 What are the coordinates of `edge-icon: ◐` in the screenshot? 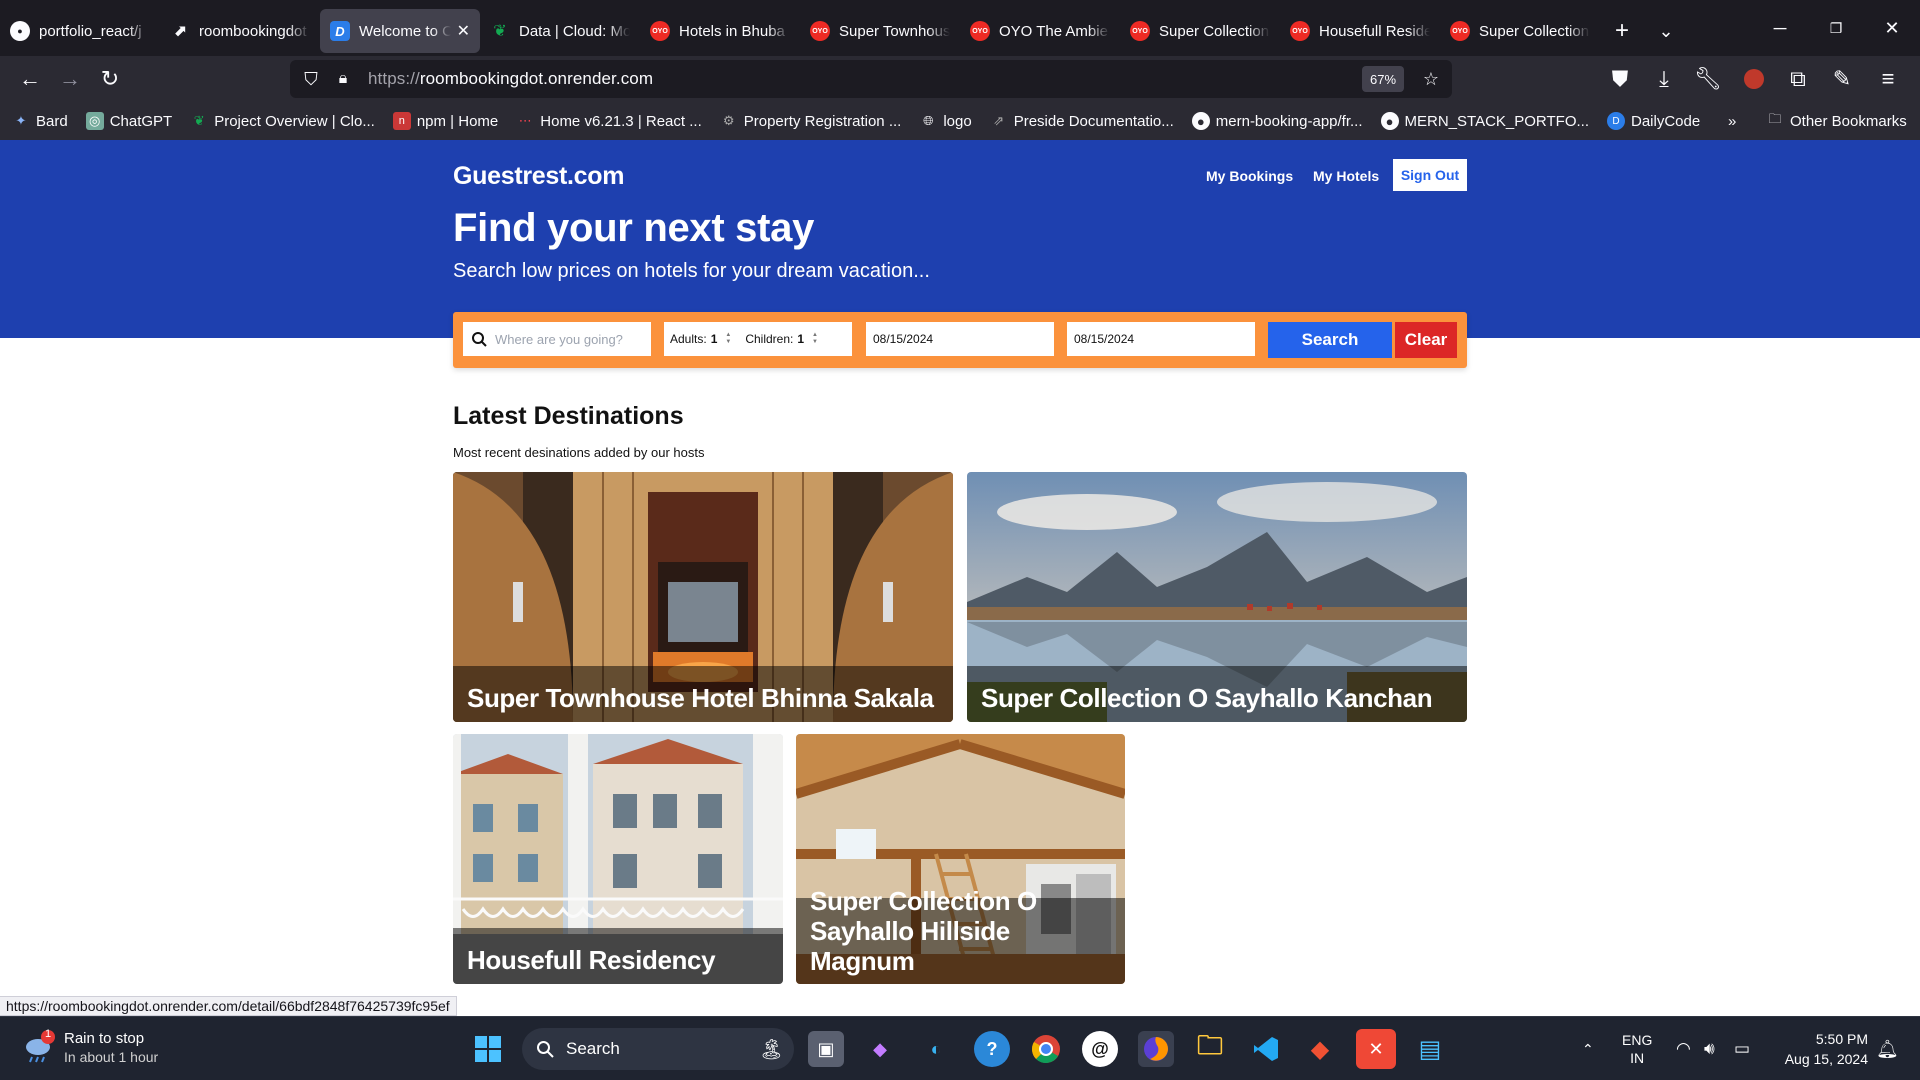 It's located at (936, 1049).